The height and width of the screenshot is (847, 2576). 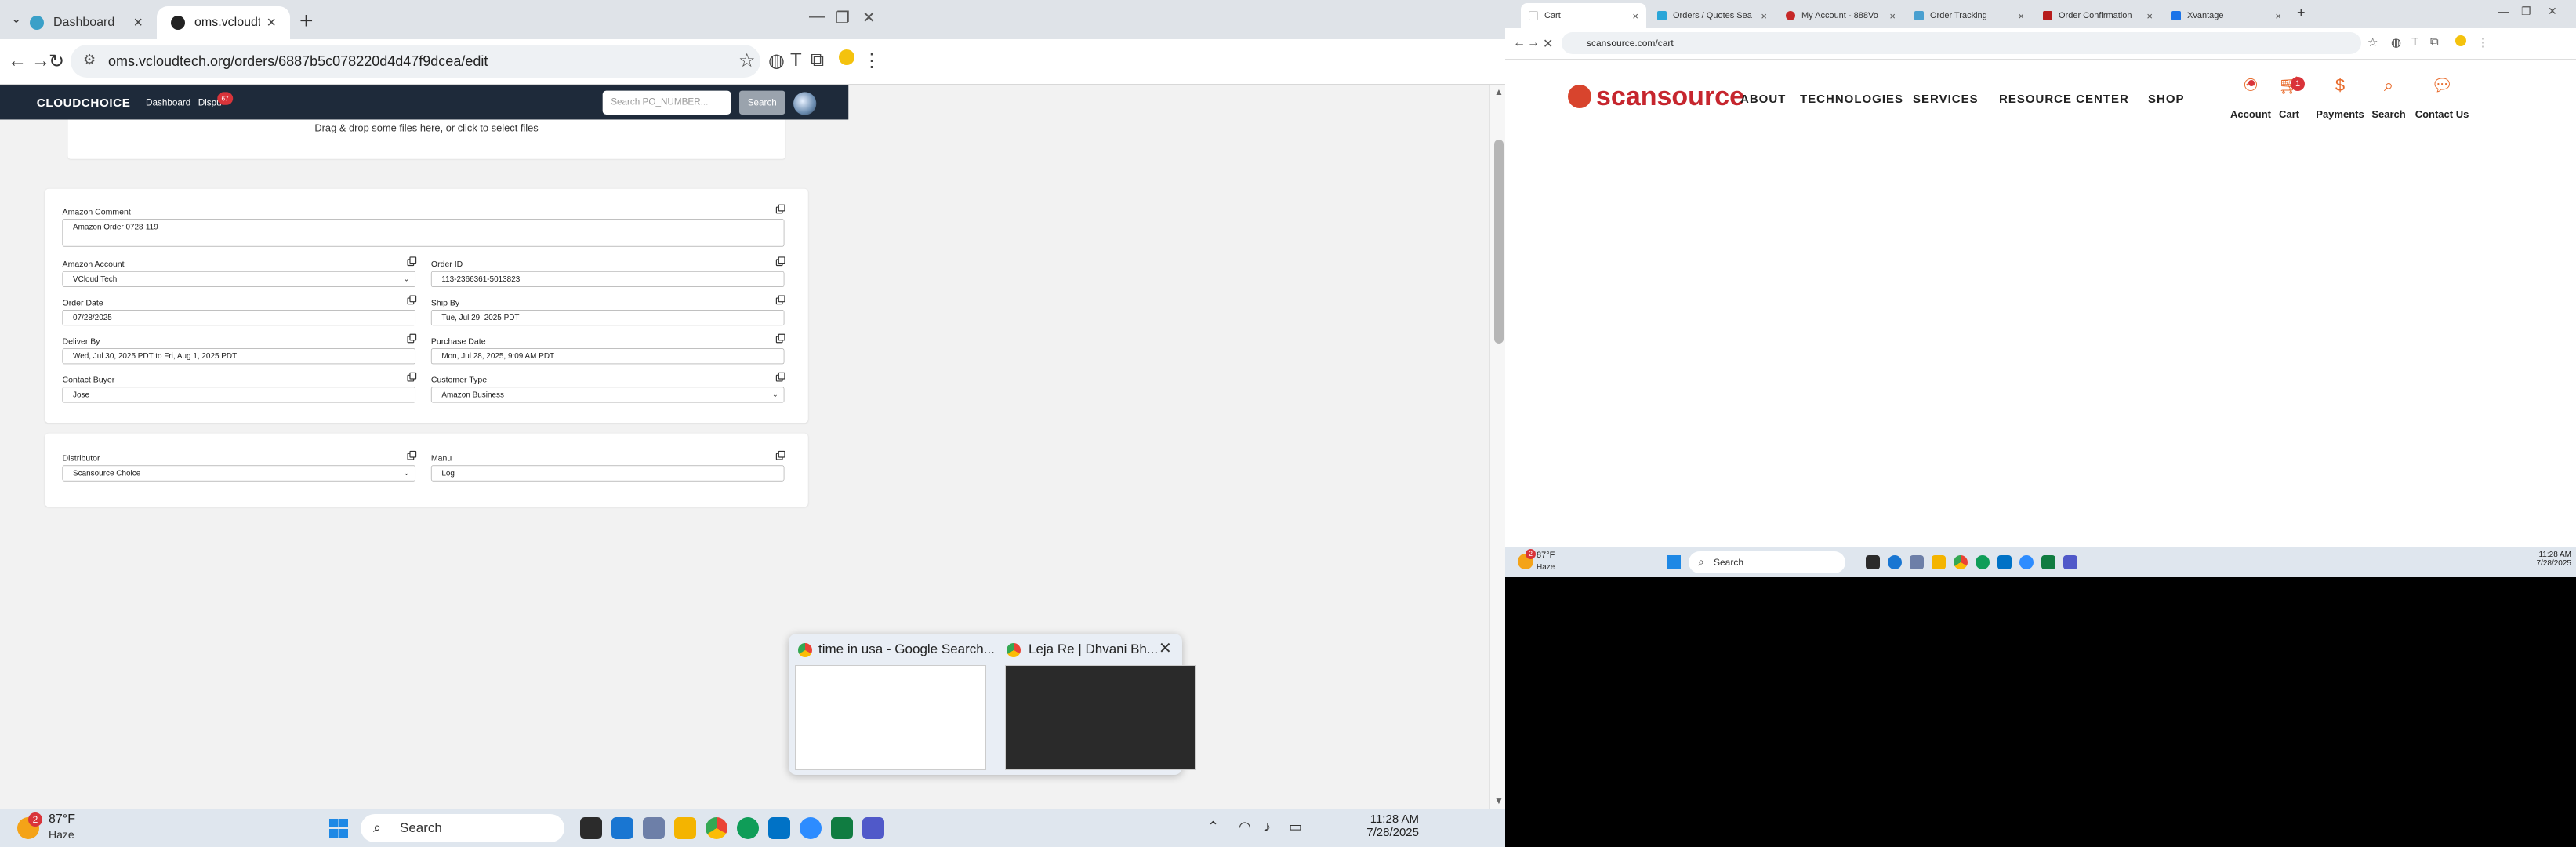 What do you see at coordinates (1213, 827) in the screenshot?
I see `tray-chevron-icon: ⌃` at bounding box center [1213, 827].